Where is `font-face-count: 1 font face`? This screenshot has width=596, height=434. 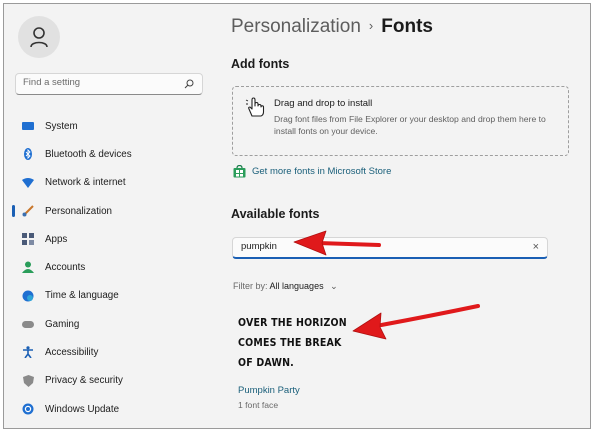 font-face-count: 1 font face is located at coordinates (258, 405).